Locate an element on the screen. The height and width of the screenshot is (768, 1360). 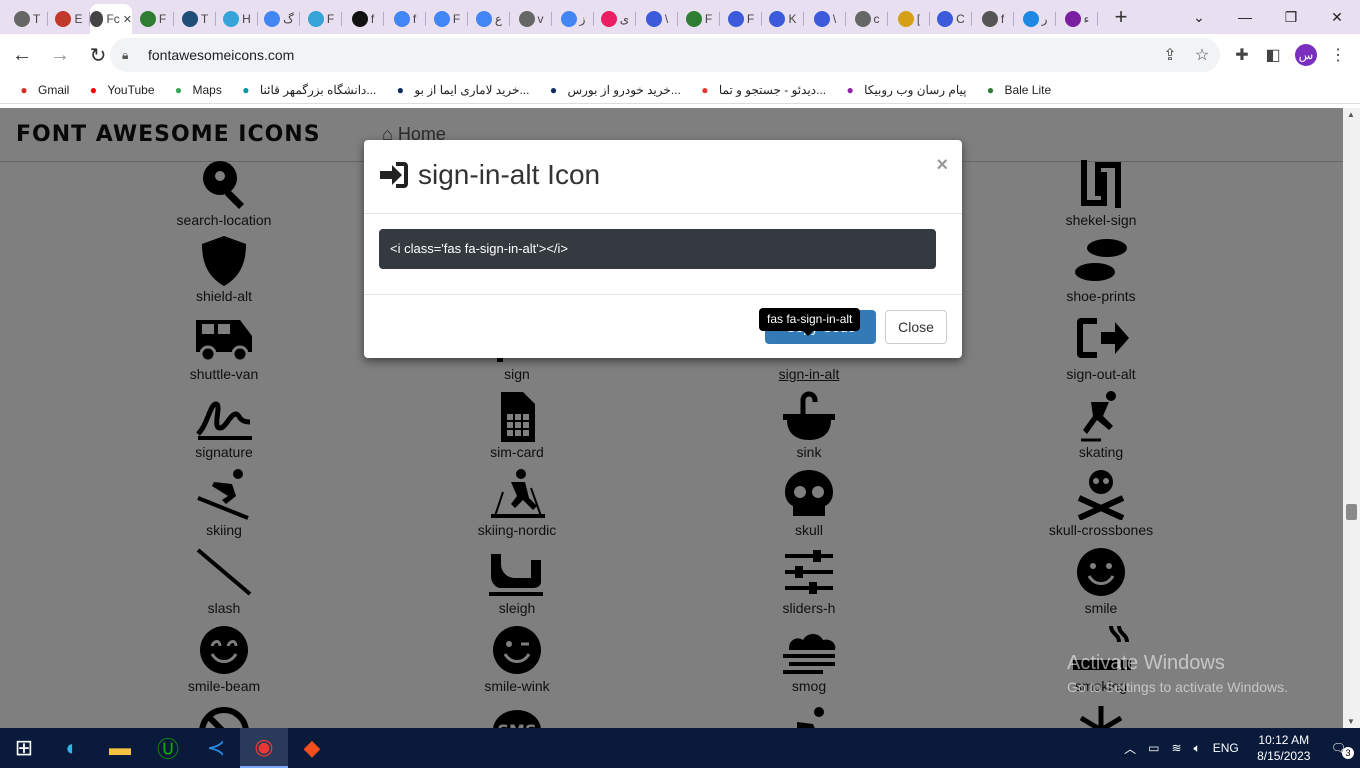
clock: 10:12 AM 8/15/2023 is located at coordinates (1284, 748).